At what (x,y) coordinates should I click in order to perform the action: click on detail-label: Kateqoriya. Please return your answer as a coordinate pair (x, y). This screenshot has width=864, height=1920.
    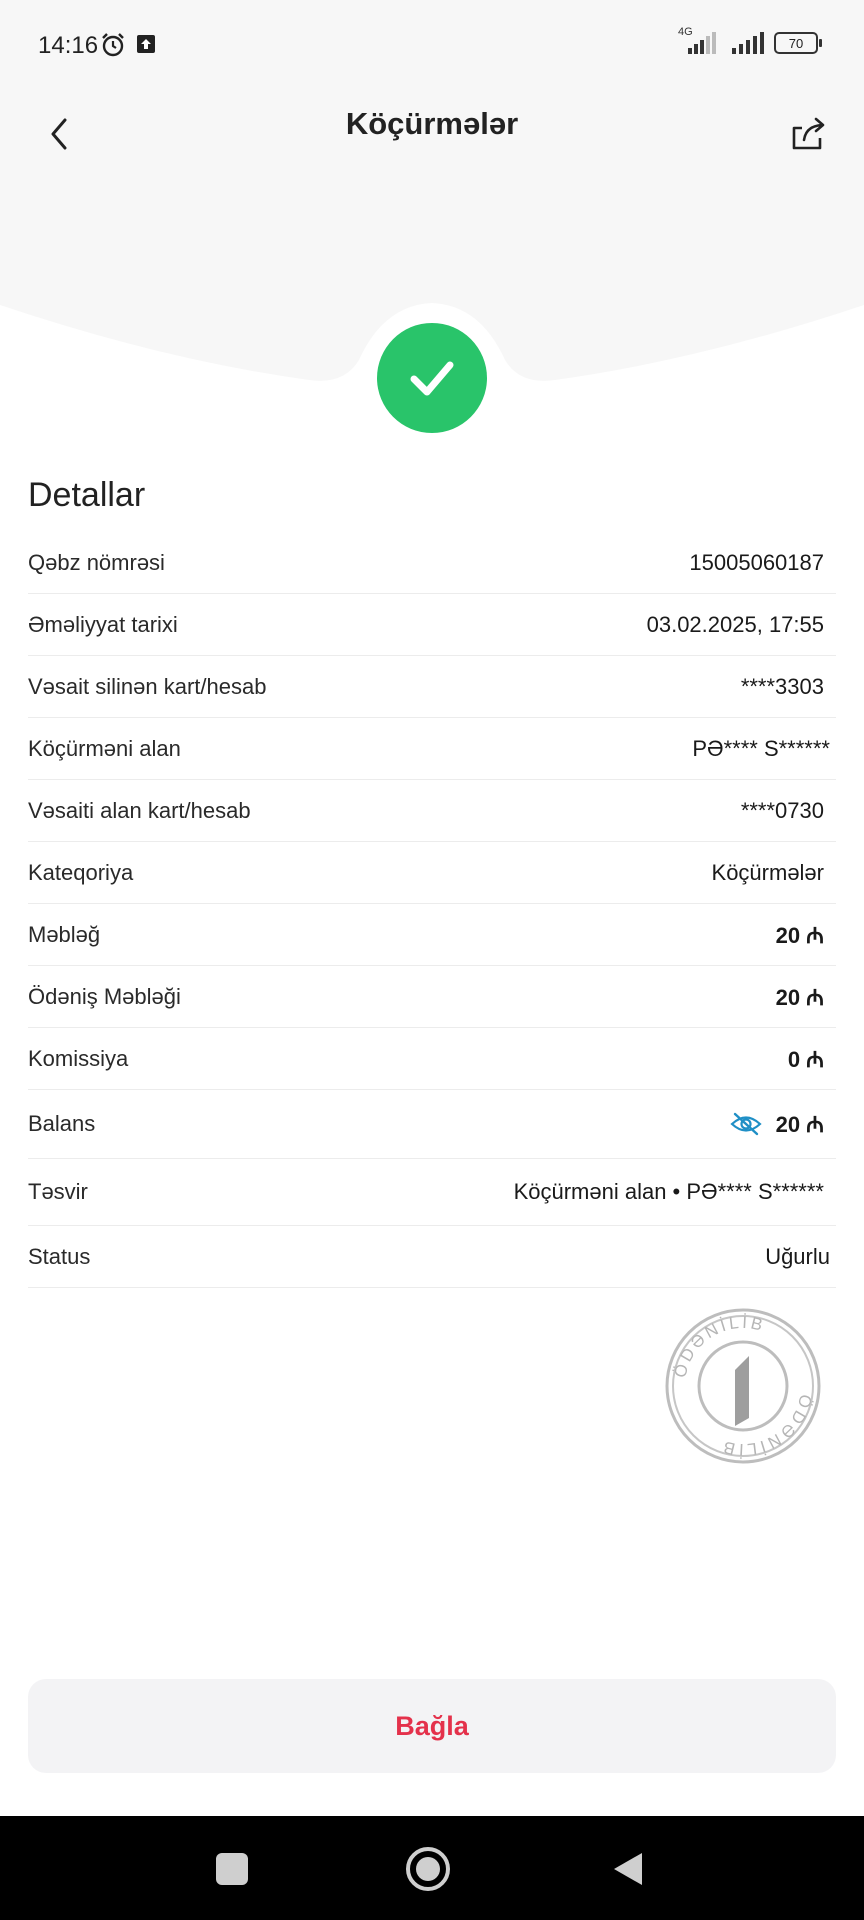
    Looking at the image, I should click on (81, 872).